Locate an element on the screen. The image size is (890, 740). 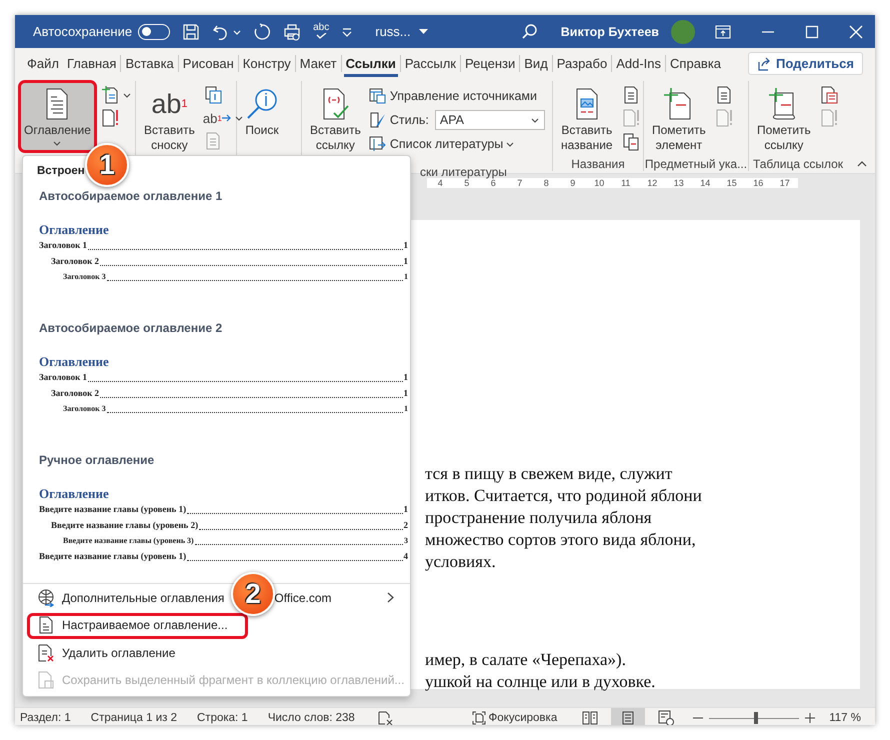
share-button: Поделиться is located at coordinates (805, 63).